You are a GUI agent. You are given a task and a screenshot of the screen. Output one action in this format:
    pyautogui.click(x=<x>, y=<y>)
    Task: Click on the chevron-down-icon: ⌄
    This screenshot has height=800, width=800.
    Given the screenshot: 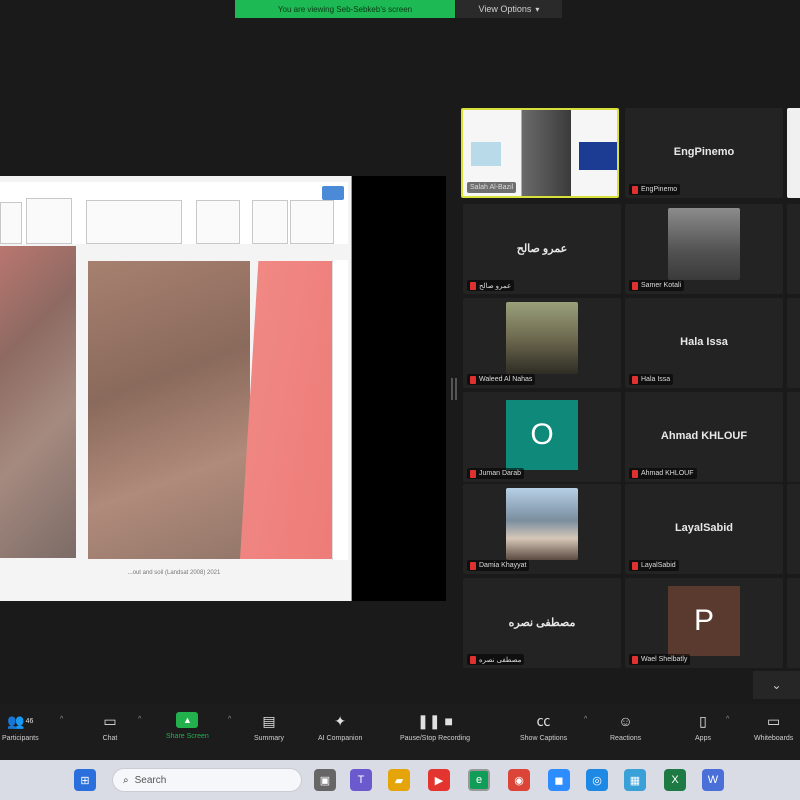 What is the action you would take?
    pyautogui.click(x=776, y=685)
    